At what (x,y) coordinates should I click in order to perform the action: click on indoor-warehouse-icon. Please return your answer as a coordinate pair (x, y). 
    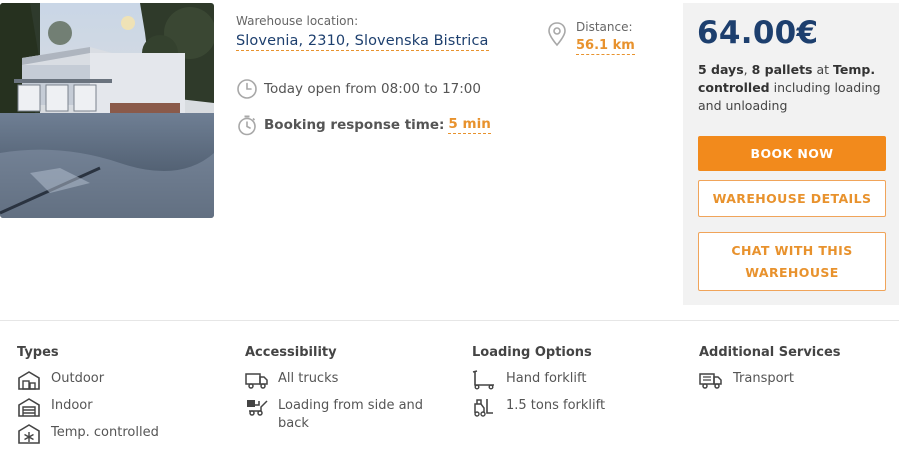
    Looking at the image, I should click on (29, 407).